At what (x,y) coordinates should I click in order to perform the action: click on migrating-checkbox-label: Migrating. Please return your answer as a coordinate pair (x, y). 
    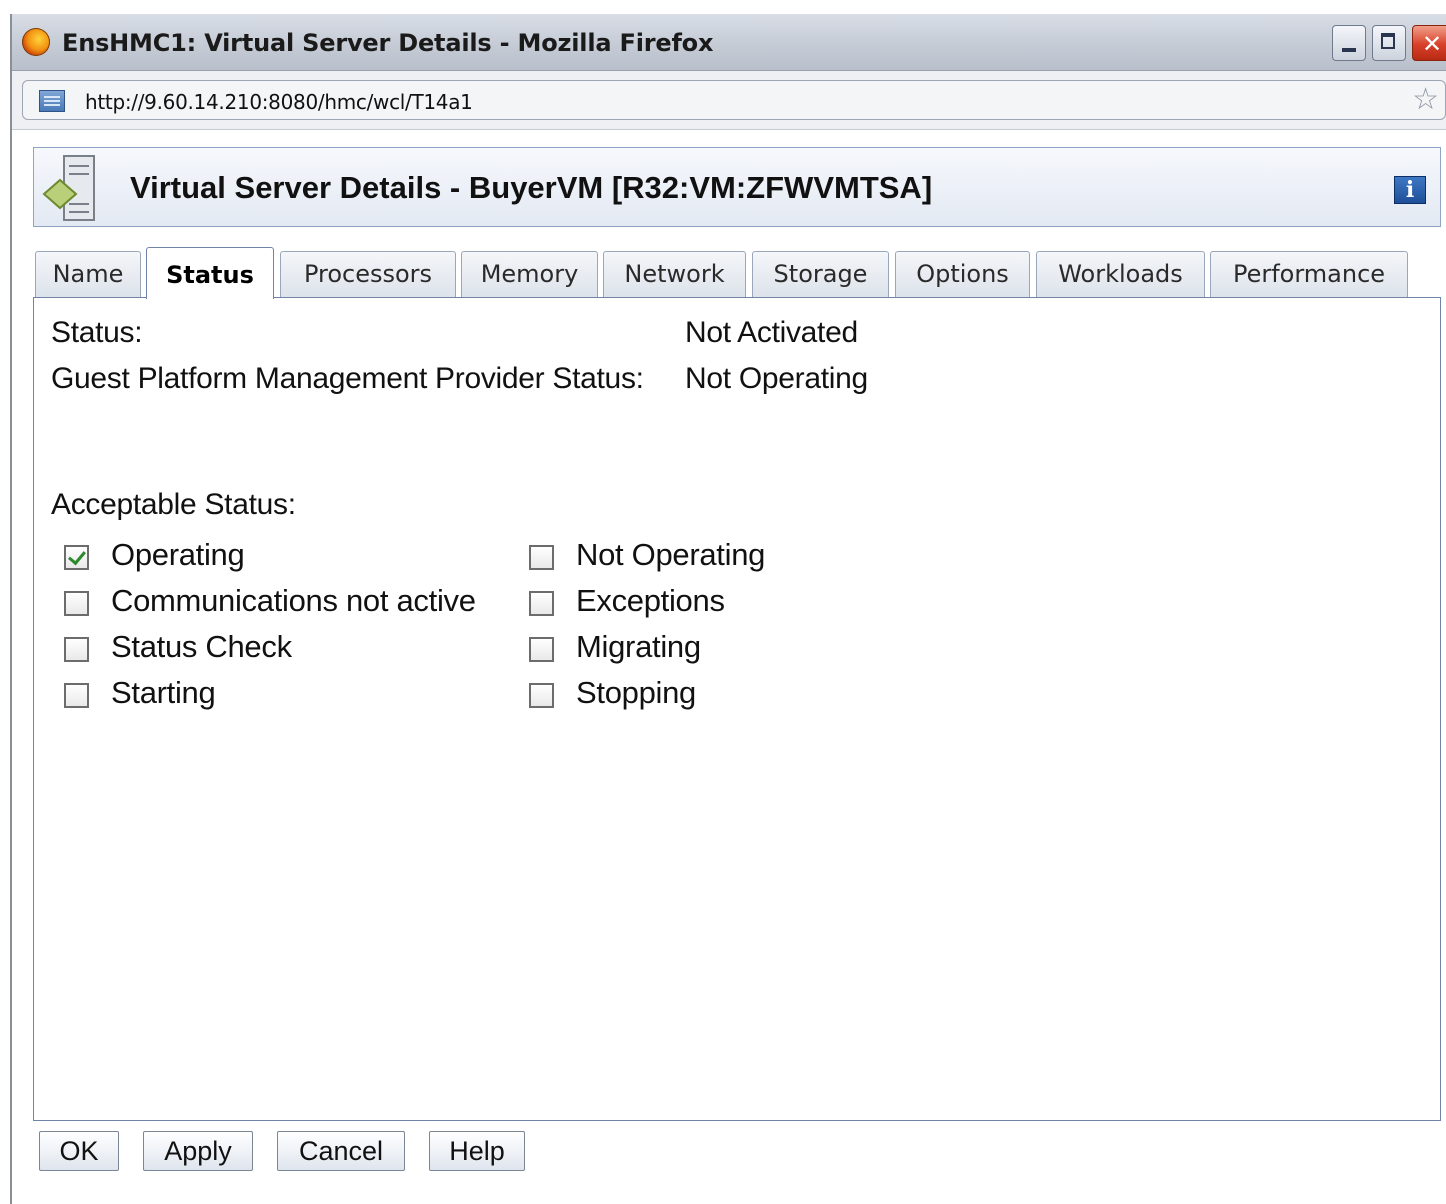
    Looking at the image, I should click on (638, 647).